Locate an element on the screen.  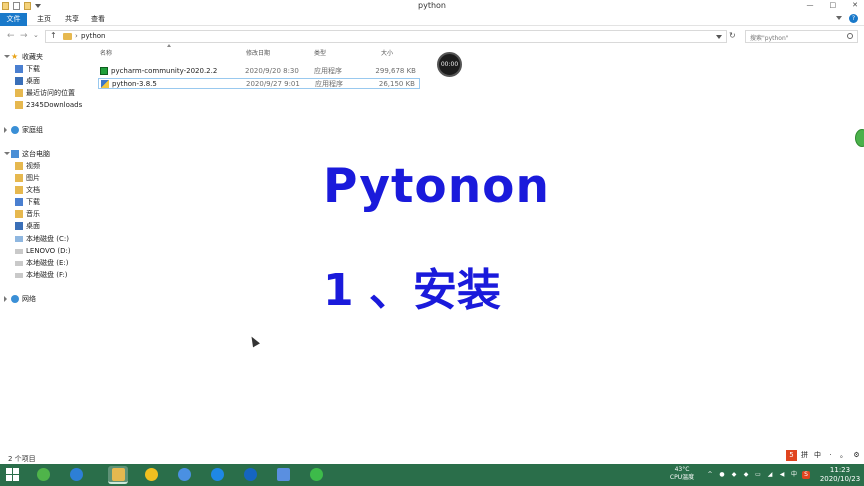
back-icon: ← is located at coordinates (11, 36).